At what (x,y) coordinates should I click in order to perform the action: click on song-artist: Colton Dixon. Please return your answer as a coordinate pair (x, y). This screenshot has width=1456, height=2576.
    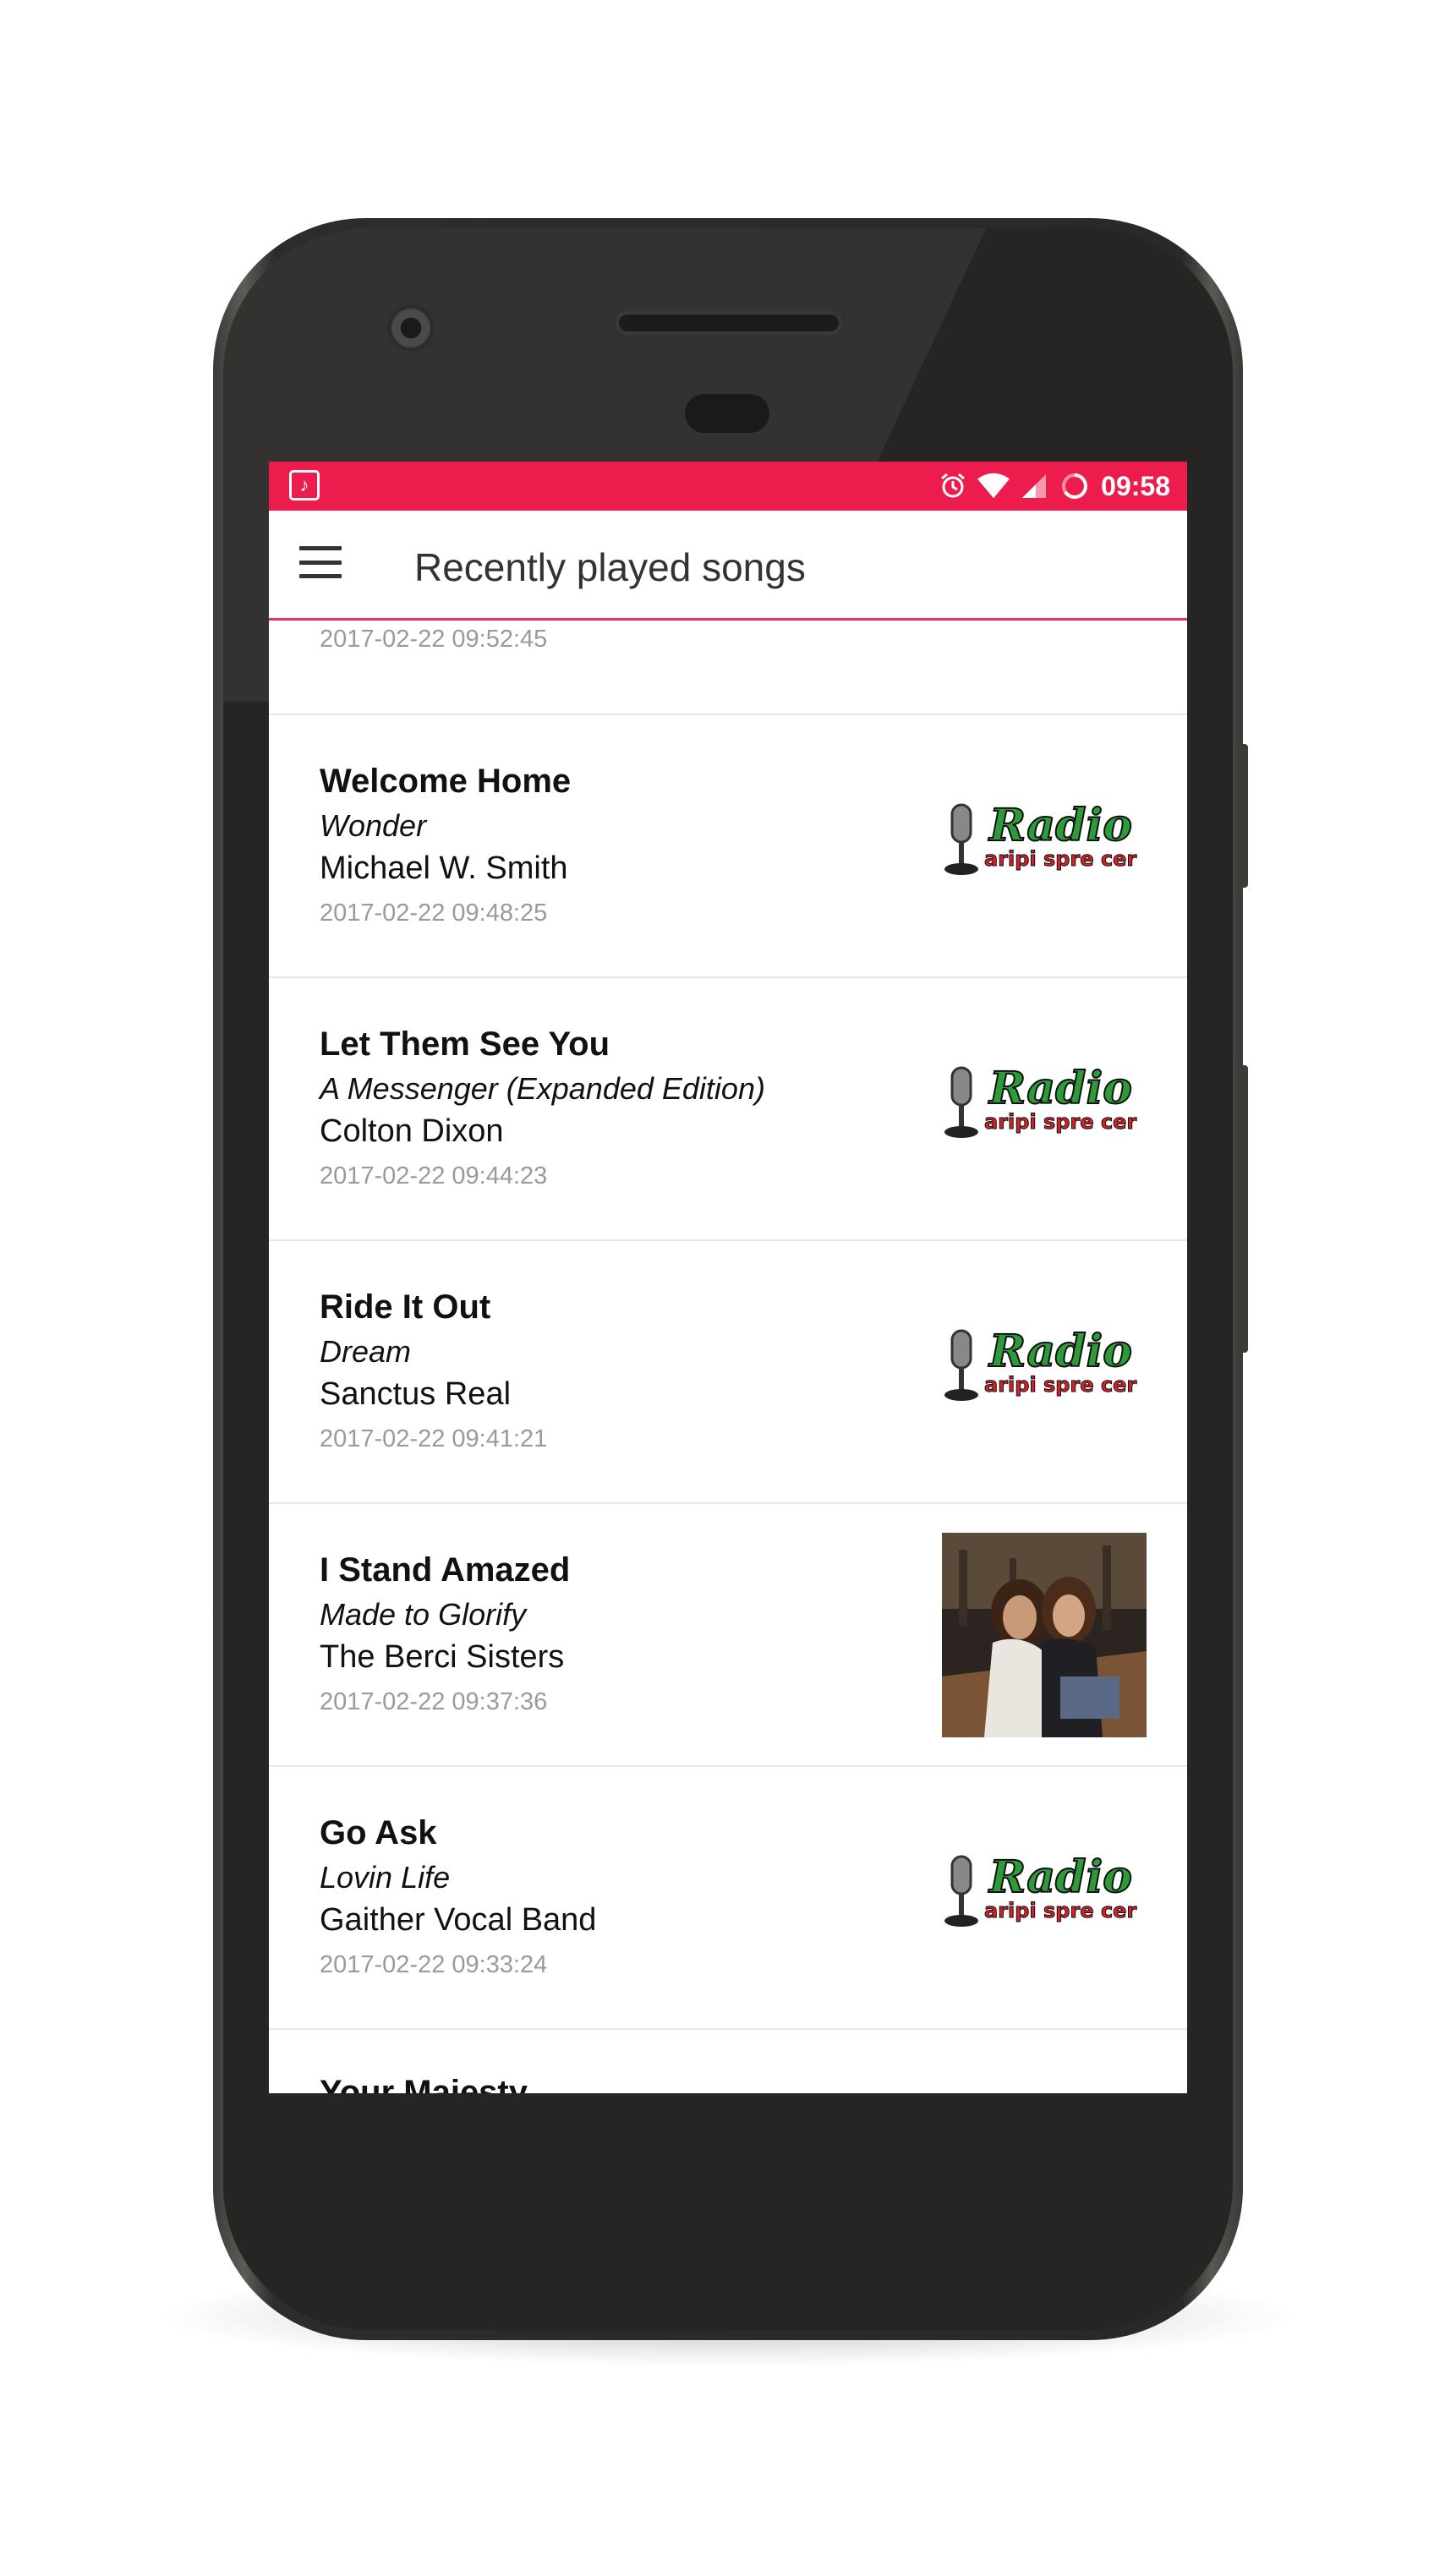
    Looking at the image, I should click on (412, 1131).